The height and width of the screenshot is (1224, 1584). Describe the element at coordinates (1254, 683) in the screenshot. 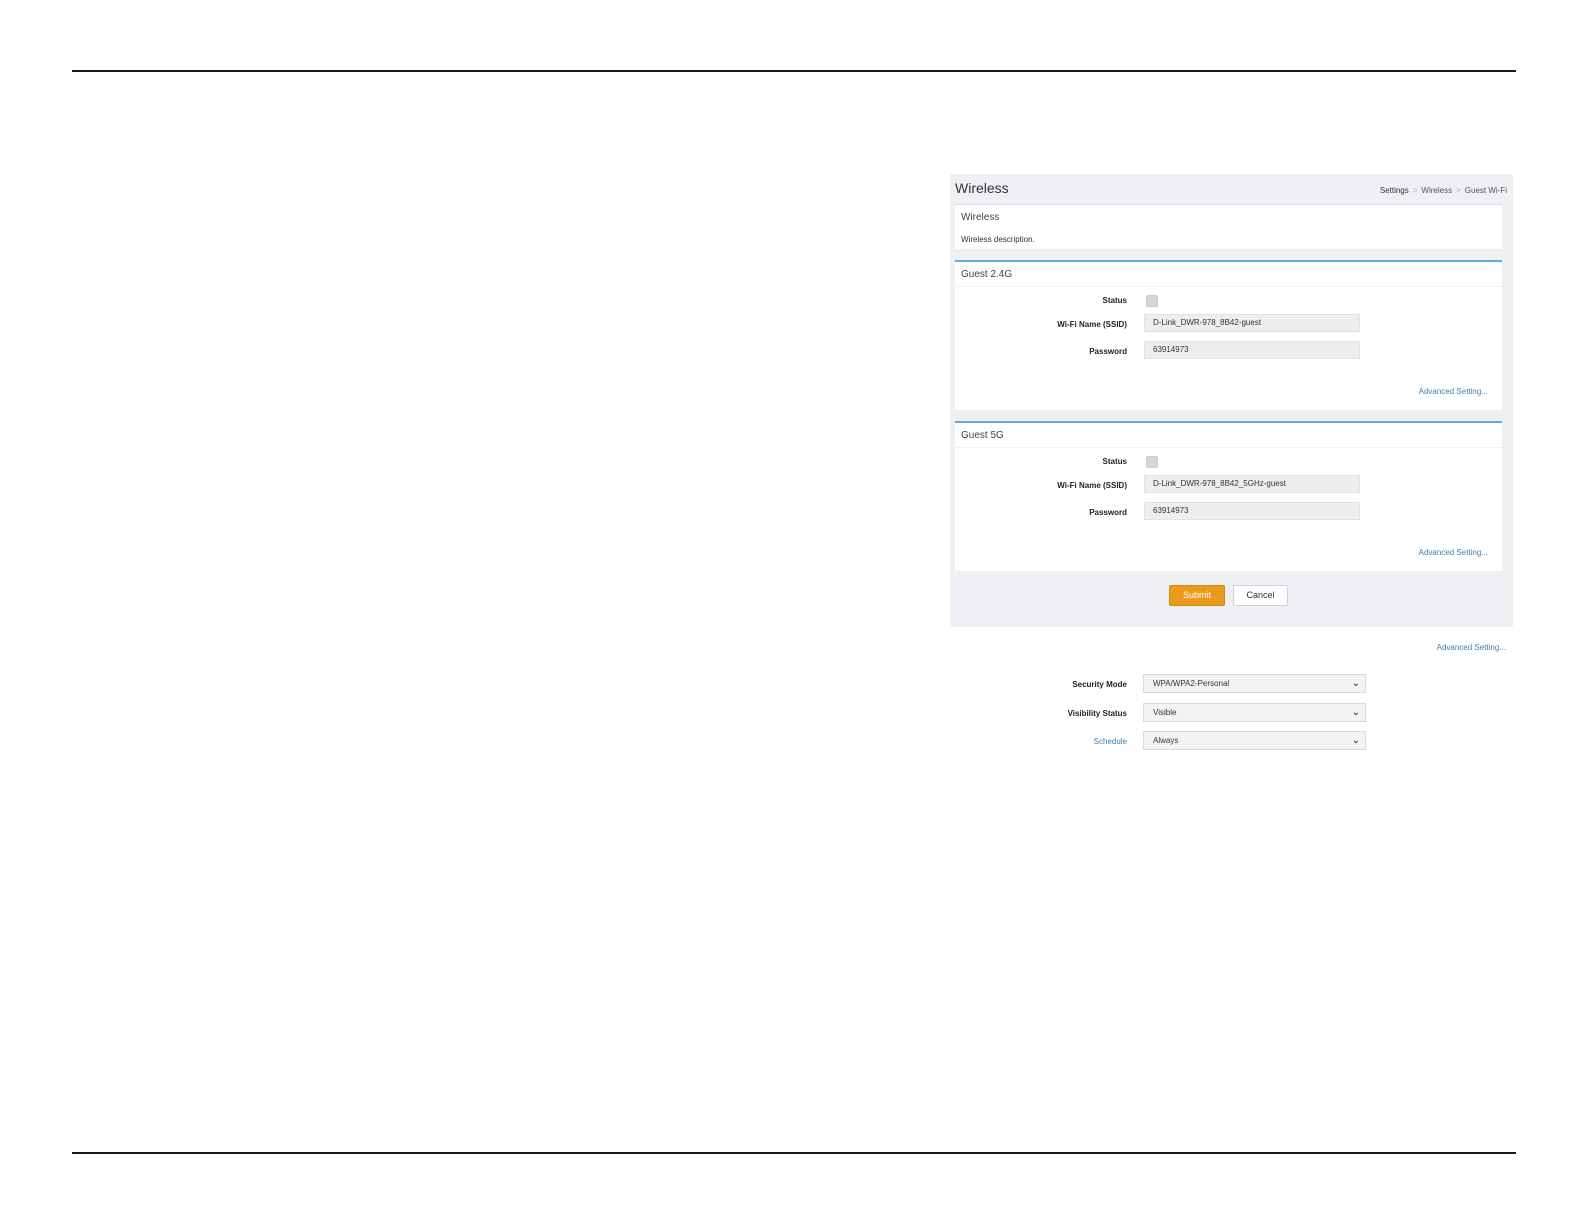

I see `security-mode-select: WPA/WPA2-Personal ⌄` at that location.